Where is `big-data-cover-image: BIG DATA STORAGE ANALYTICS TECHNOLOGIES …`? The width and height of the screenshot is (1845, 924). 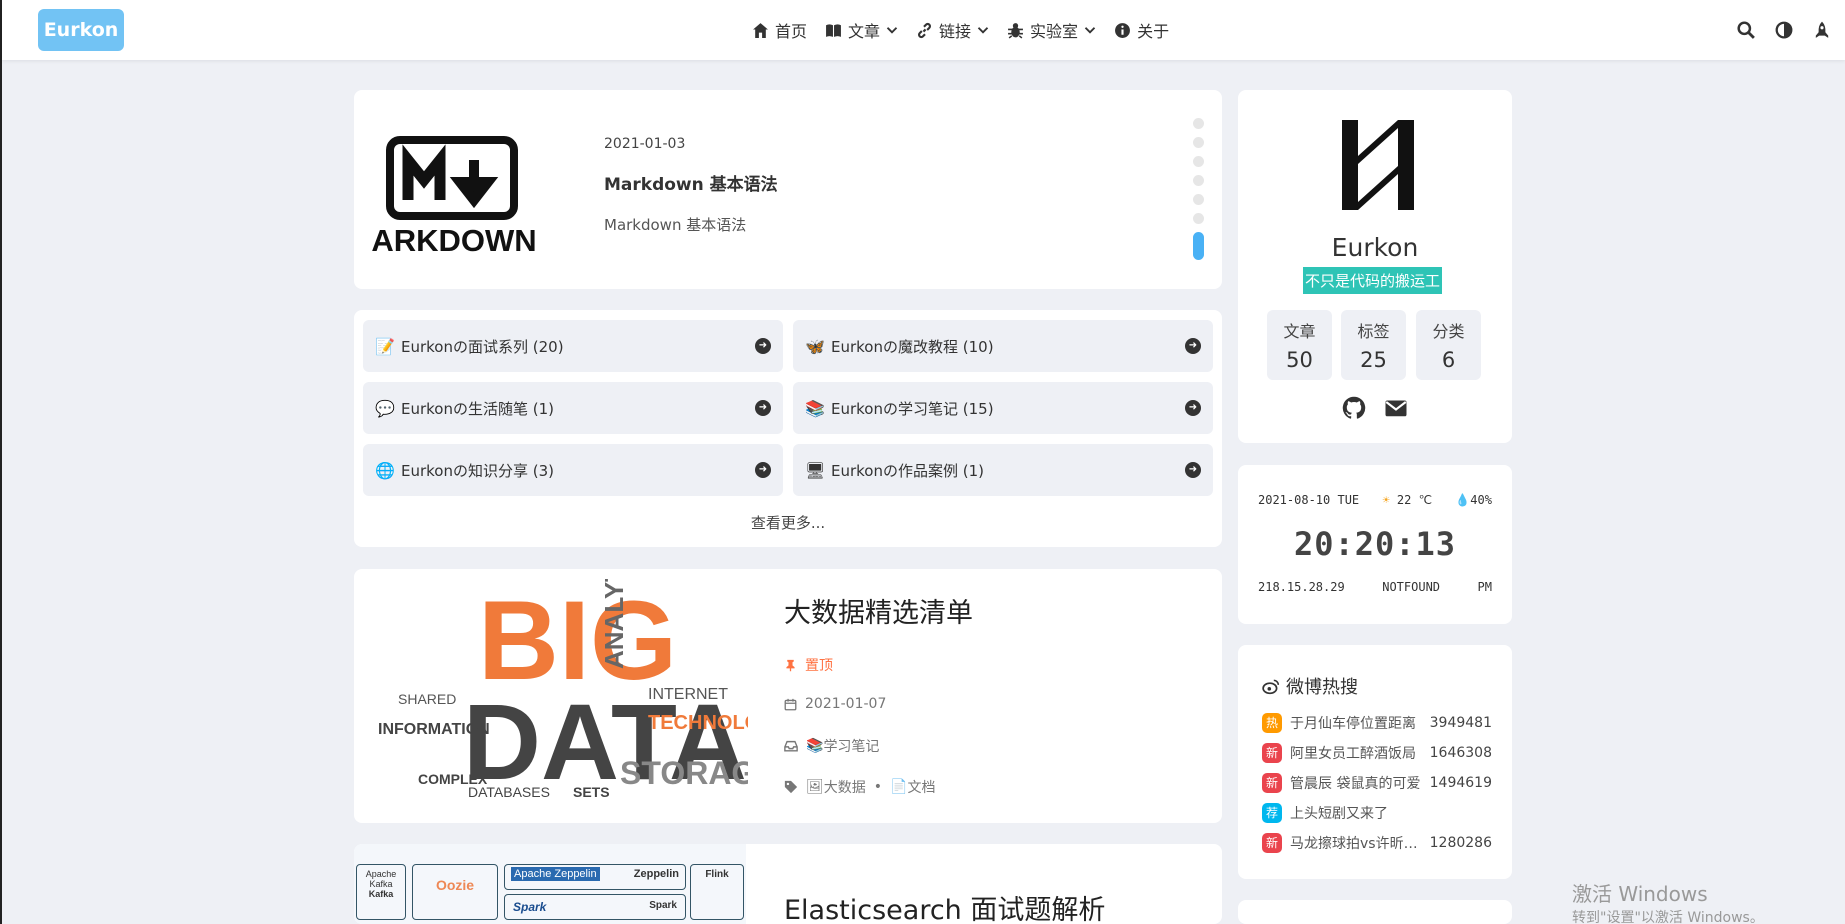
big-data-cover-image: BIG DATA STORAGE ANALYTICS TECHNOLOGIES … is located at coordinates (563, 690).